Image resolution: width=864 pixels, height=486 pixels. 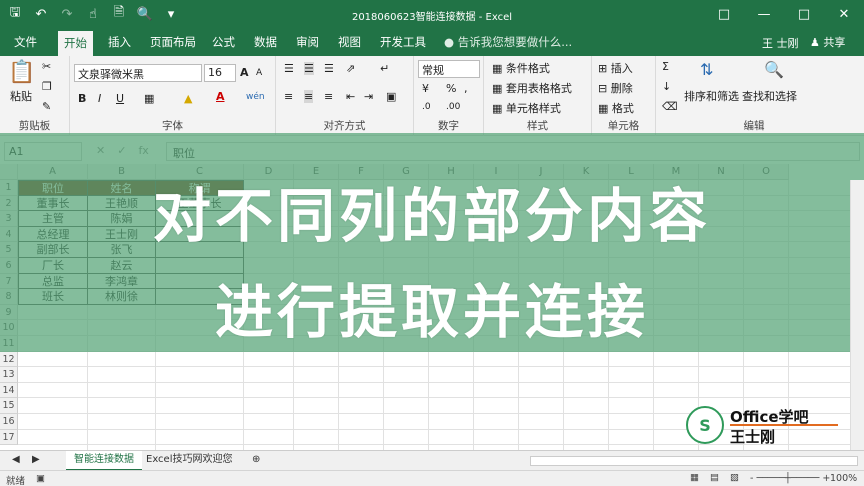 I want to click on font-size-select: 16, so click(x=220, y=73).